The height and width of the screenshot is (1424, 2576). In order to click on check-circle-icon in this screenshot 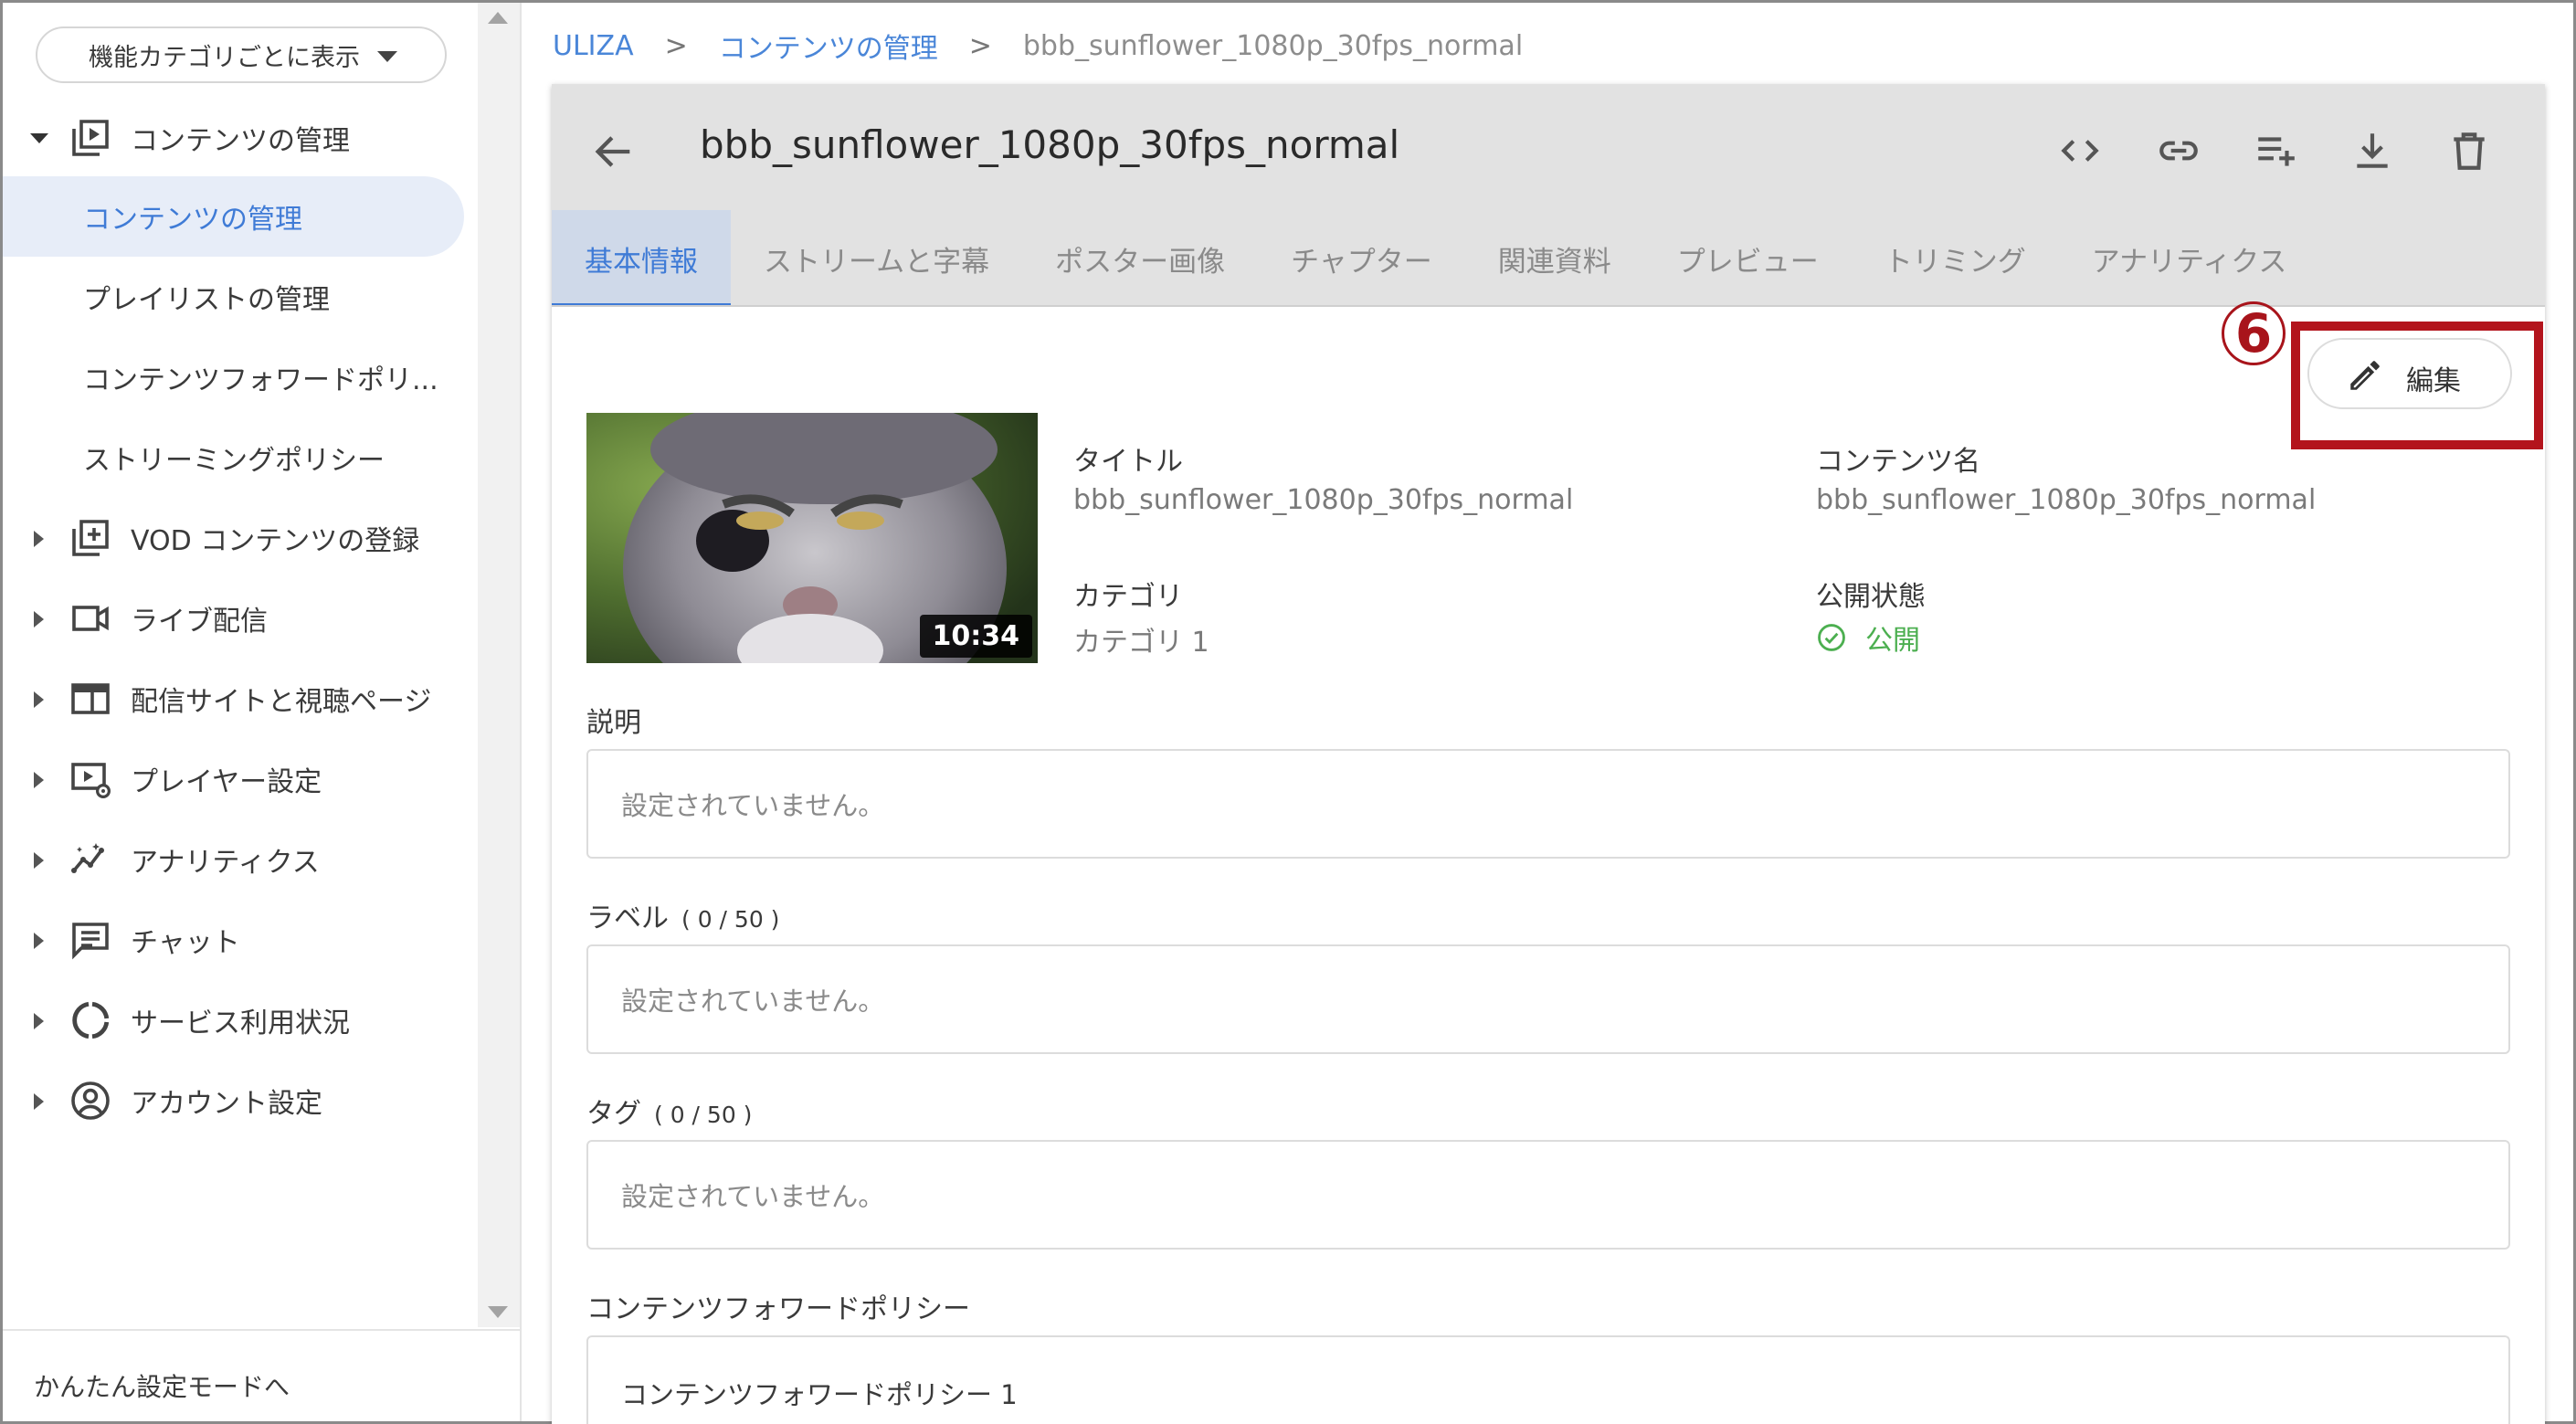, I will do `click(1831, 637)`.